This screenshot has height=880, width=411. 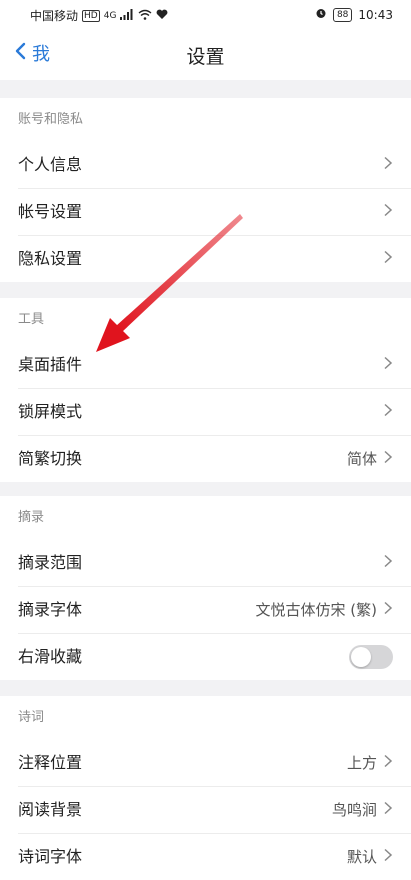 I want to click on swipe-favorite-toggle, so click(x=371, y=657).